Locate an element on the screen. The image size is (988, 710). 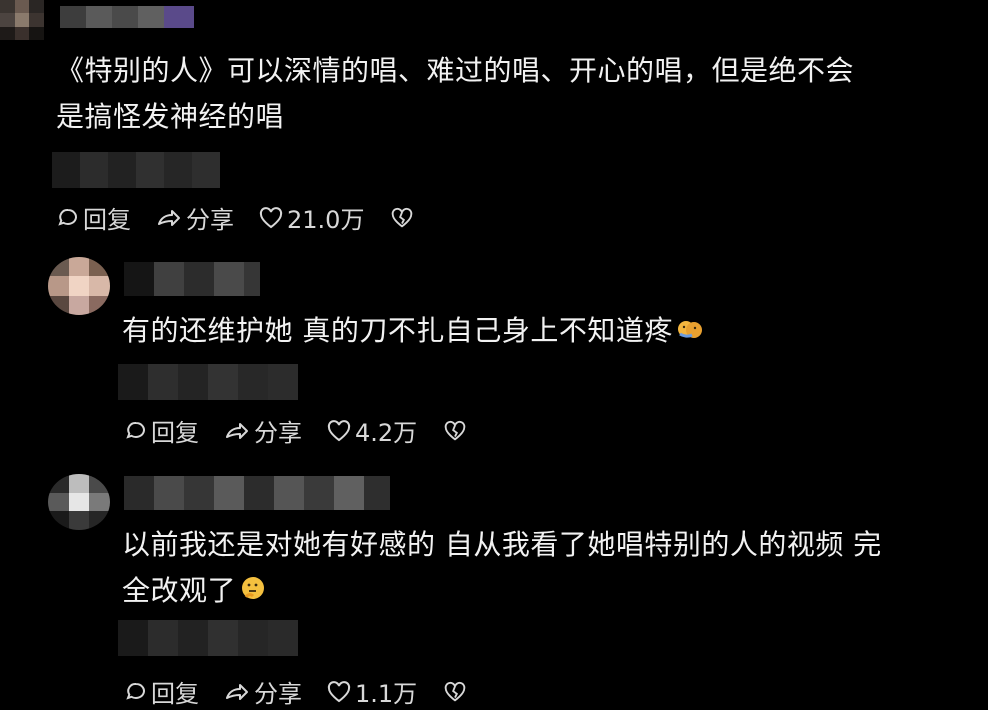
comment-actions: 回复 分享 21.0万 is located at coordinates (248, 217).